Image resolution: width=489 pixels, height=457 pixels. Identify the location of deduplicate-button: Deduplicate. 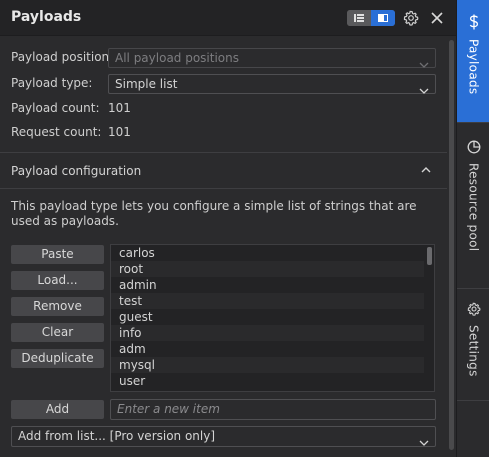
(57, 358).